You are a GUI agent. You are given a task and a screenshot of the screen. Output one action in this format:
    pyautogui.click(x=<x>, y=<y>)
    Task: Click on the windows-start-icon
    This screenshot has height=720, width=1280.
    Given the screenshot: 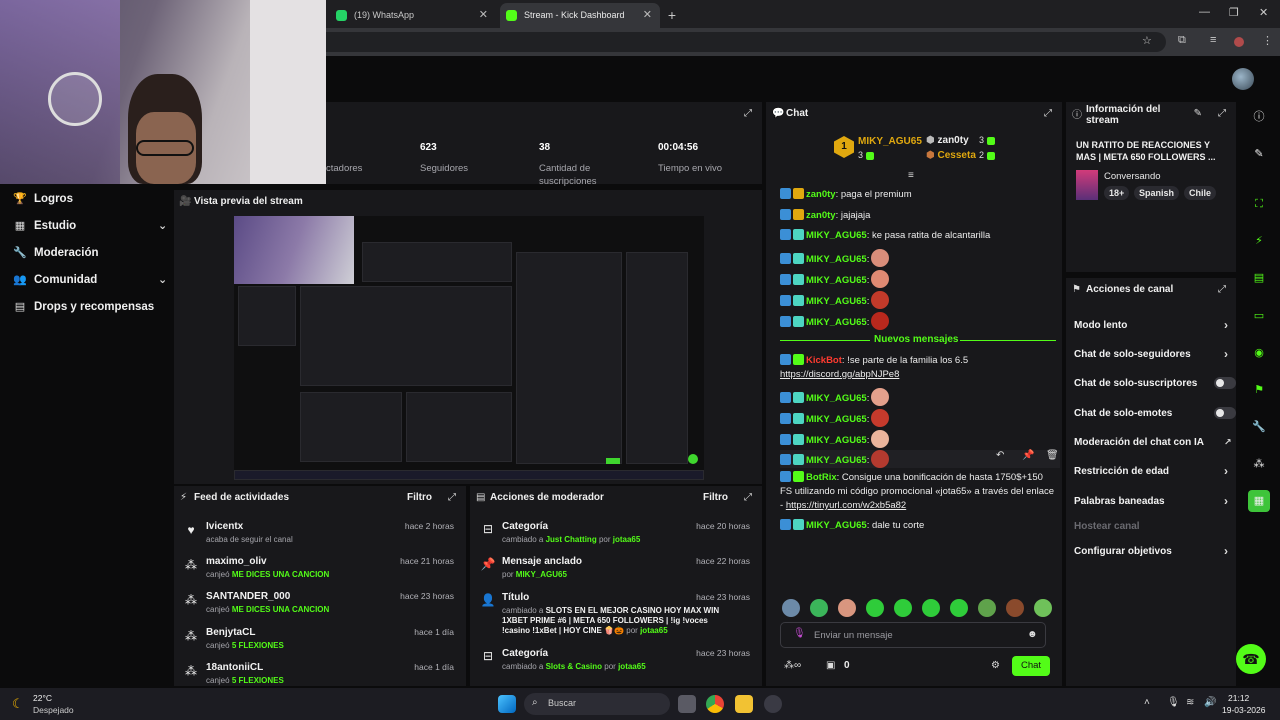 What is the action you would take?
    pyautogui.click(x=507, y=704)
    